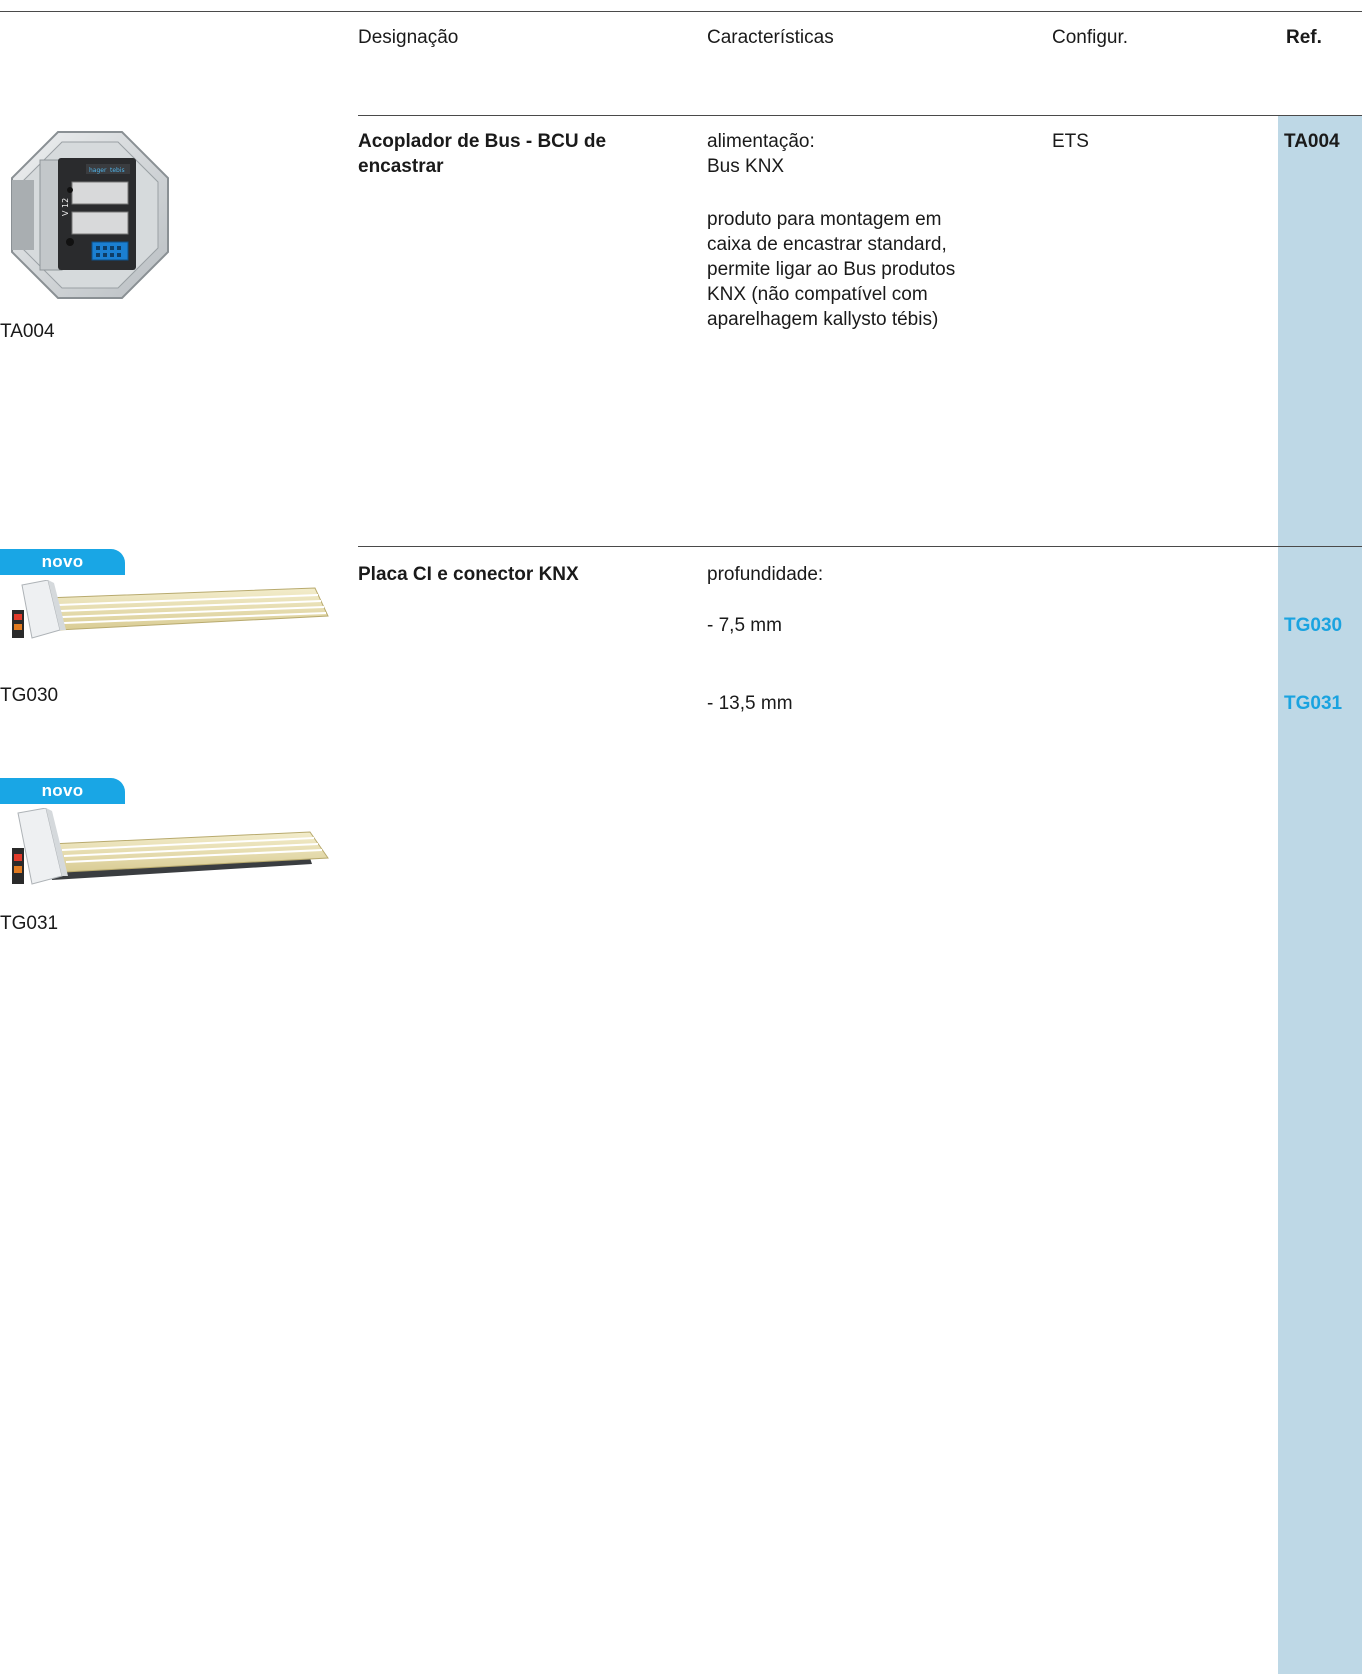 This screenshot has height=1674, width=1362. What do you see at coordinates (827, 244) in the screenshot?
I see `char-line: caixa de encastrar standard,` at bounding box center [827, 244].